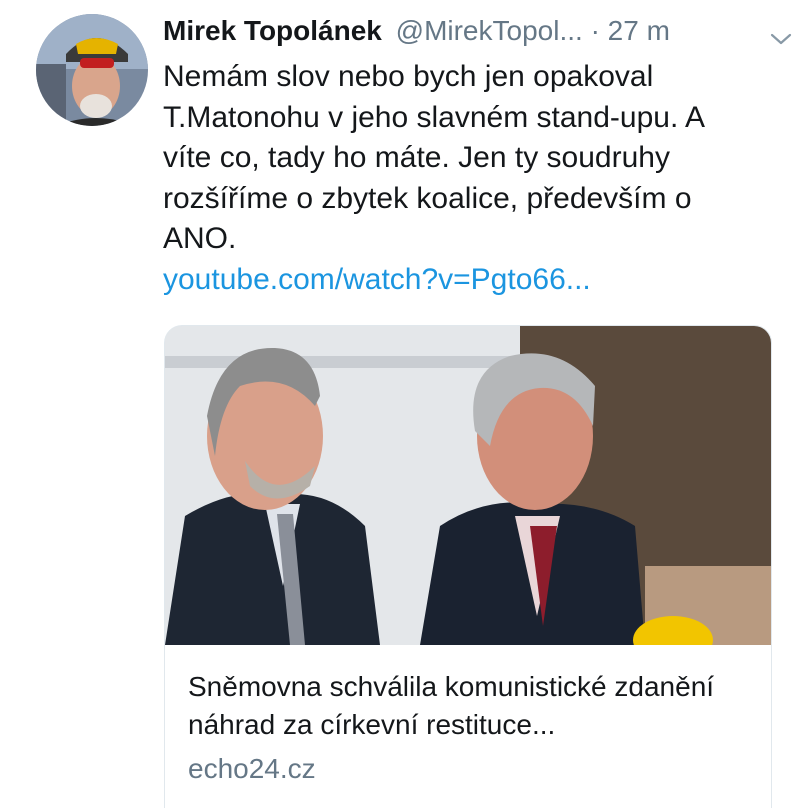  What do you see at coordinates (252, 768) in the screenshot?
I see `card-domain: echo24.cz` at bounding box center [252, 768].